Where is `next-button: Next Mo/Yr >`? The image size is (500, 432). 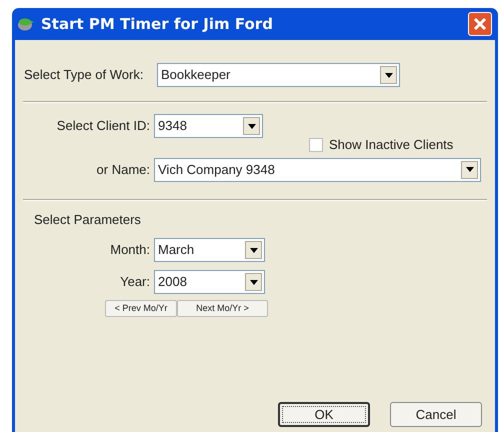
next-button: Next Mo/Yr > is located at coordinates (222, 308).